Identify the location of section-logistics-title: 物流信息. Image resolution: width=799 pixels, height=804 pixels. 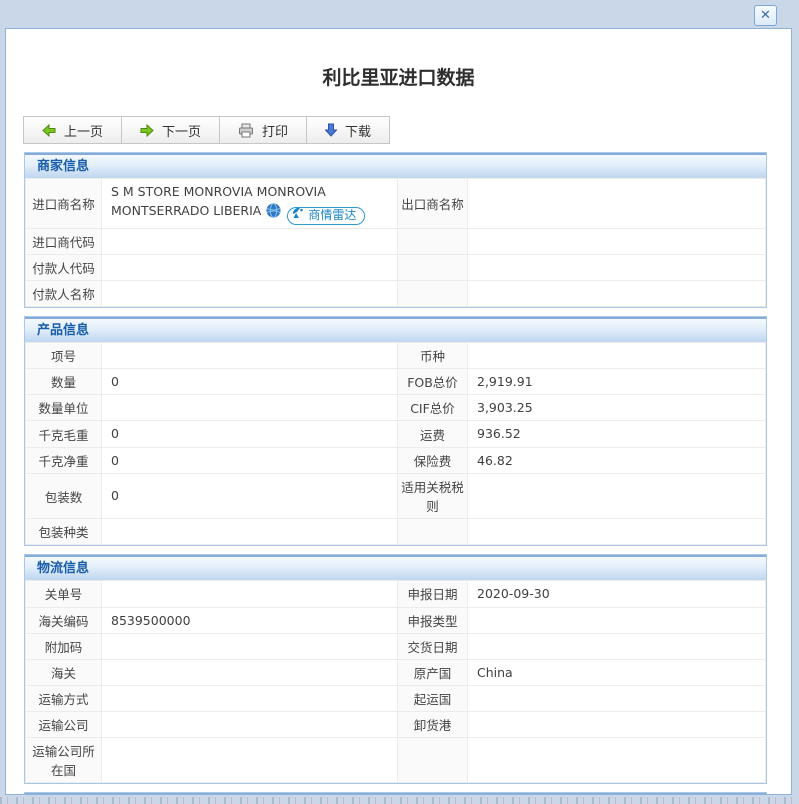
(395, 568).